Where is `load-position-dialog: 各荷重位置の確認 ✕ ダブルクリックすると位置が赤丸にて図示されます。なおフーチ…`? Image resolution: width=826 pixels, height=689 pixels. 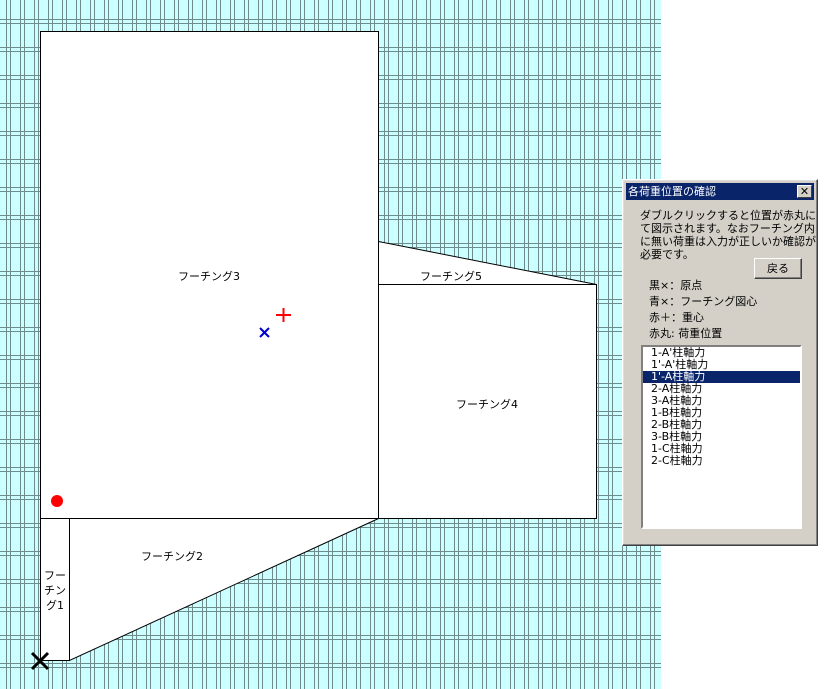
load-position-dialog: 各荷重位置の確認 ✕ ダブルクリックすると位置が赤丸にて図示されます。なおフーチ… is located at coordinates (720, 362).